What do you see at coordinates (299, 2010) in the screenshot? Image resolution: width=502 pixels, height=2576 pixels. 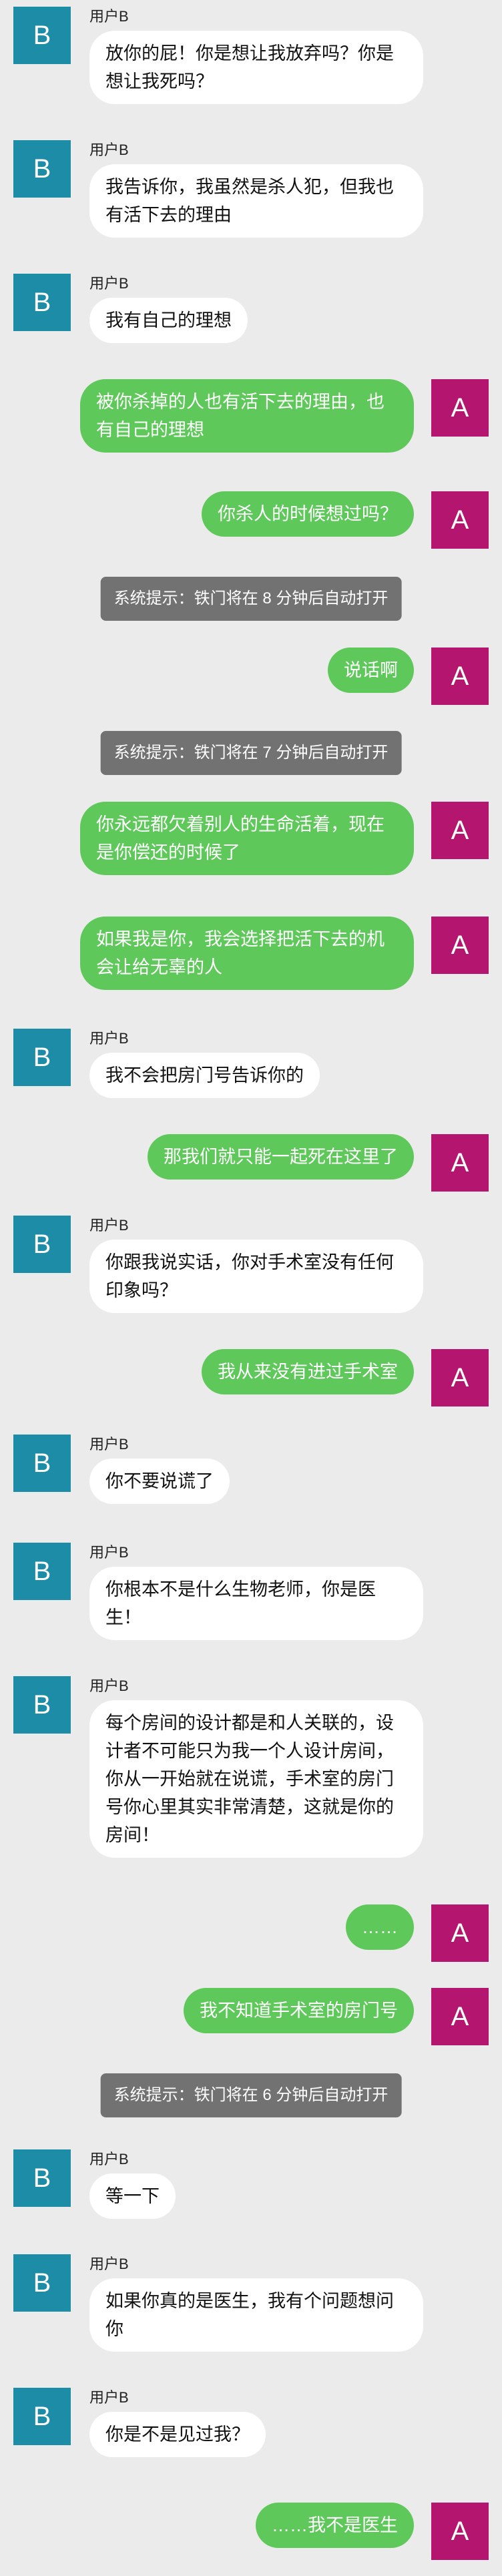 I see `message-bubble-sent: 我不知道手术室的房门号` at bounding box center [299, 2010].